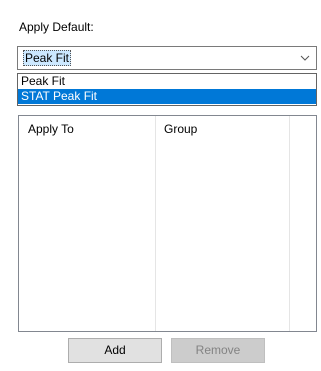  I want to click on chevron-down-icon, so click(305, 58).